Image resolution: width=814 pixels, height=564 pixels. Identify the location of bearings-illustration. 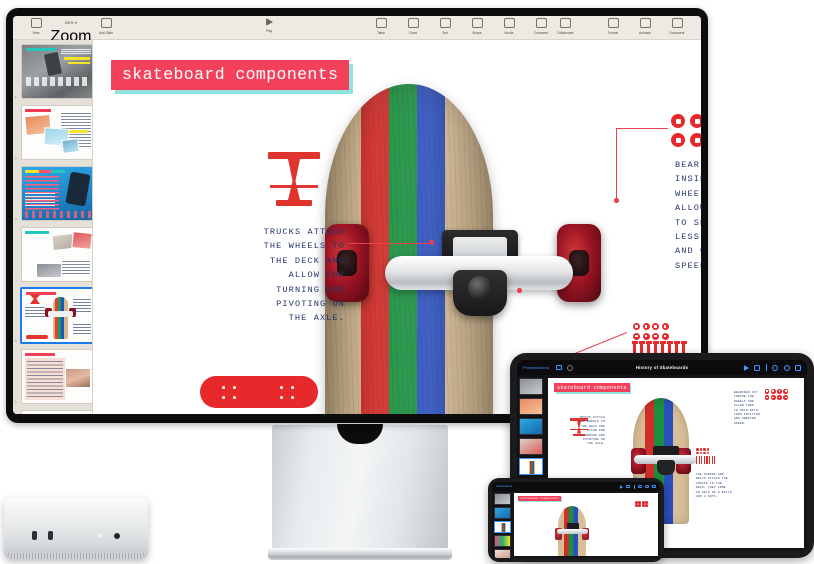
(686, 133).